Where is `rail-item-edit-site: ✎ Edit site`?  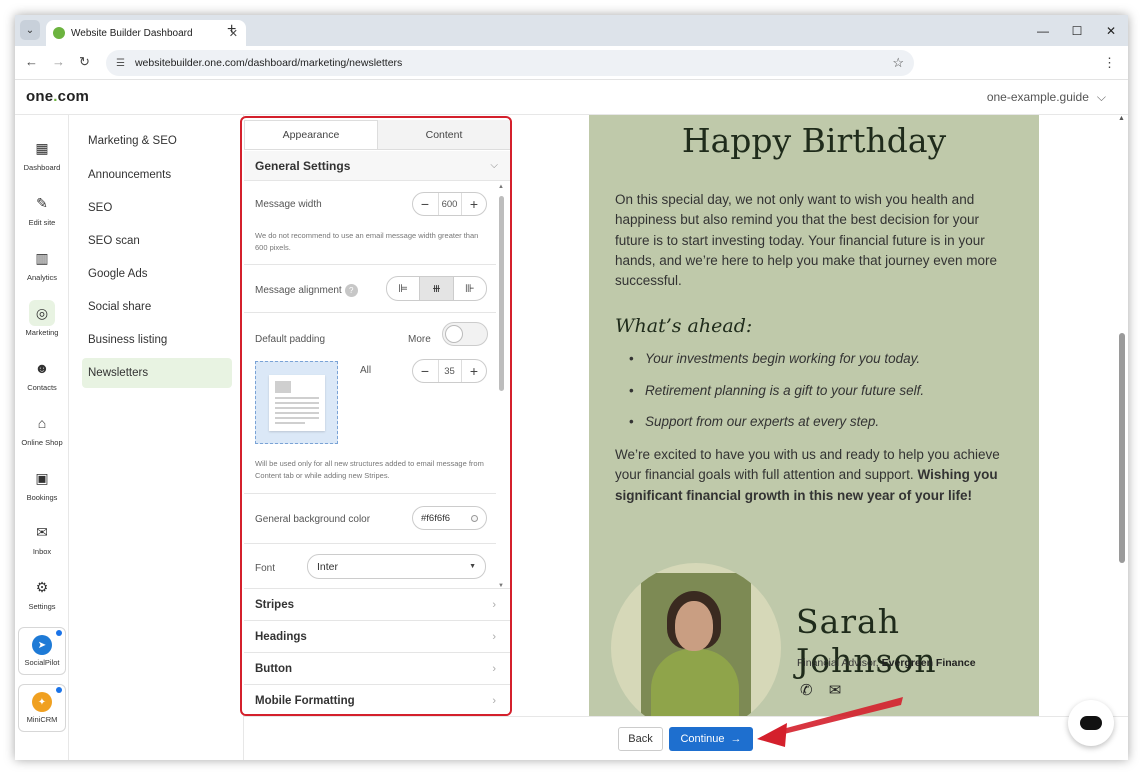
rail-item-edit-site: ✎ Edit site is located at coordinates (42, 209).